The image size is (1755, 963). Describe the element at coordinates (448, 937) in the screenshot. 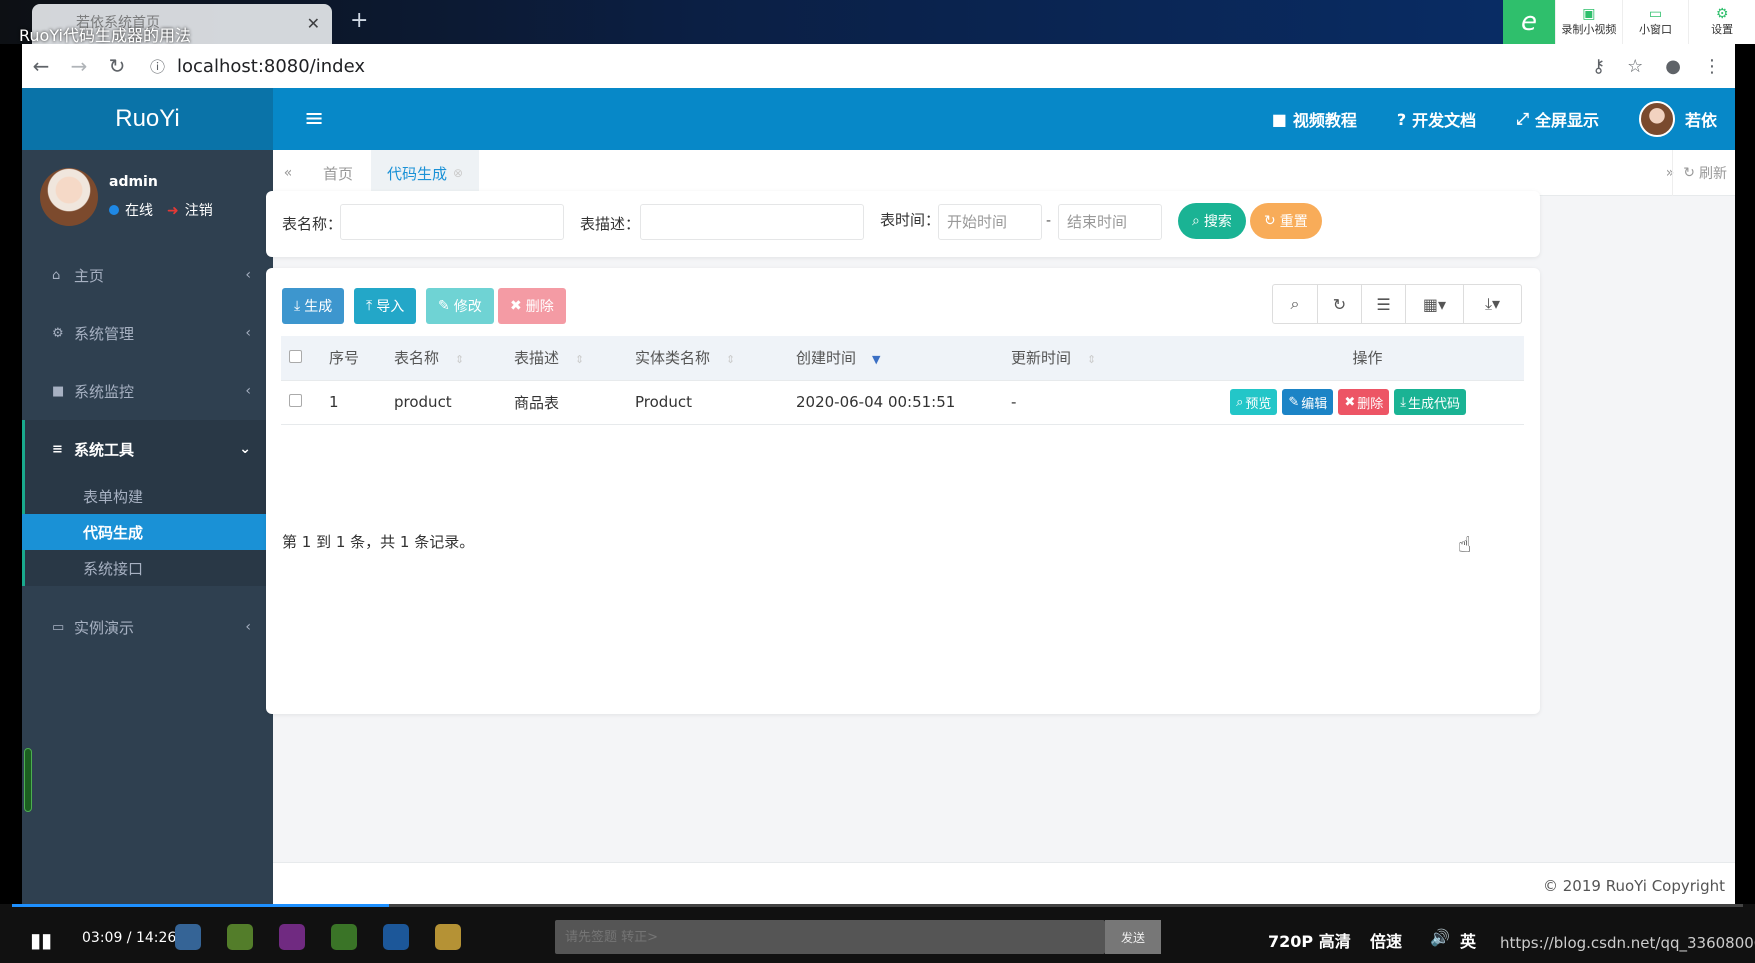

I see `chrome-icon` at that location.